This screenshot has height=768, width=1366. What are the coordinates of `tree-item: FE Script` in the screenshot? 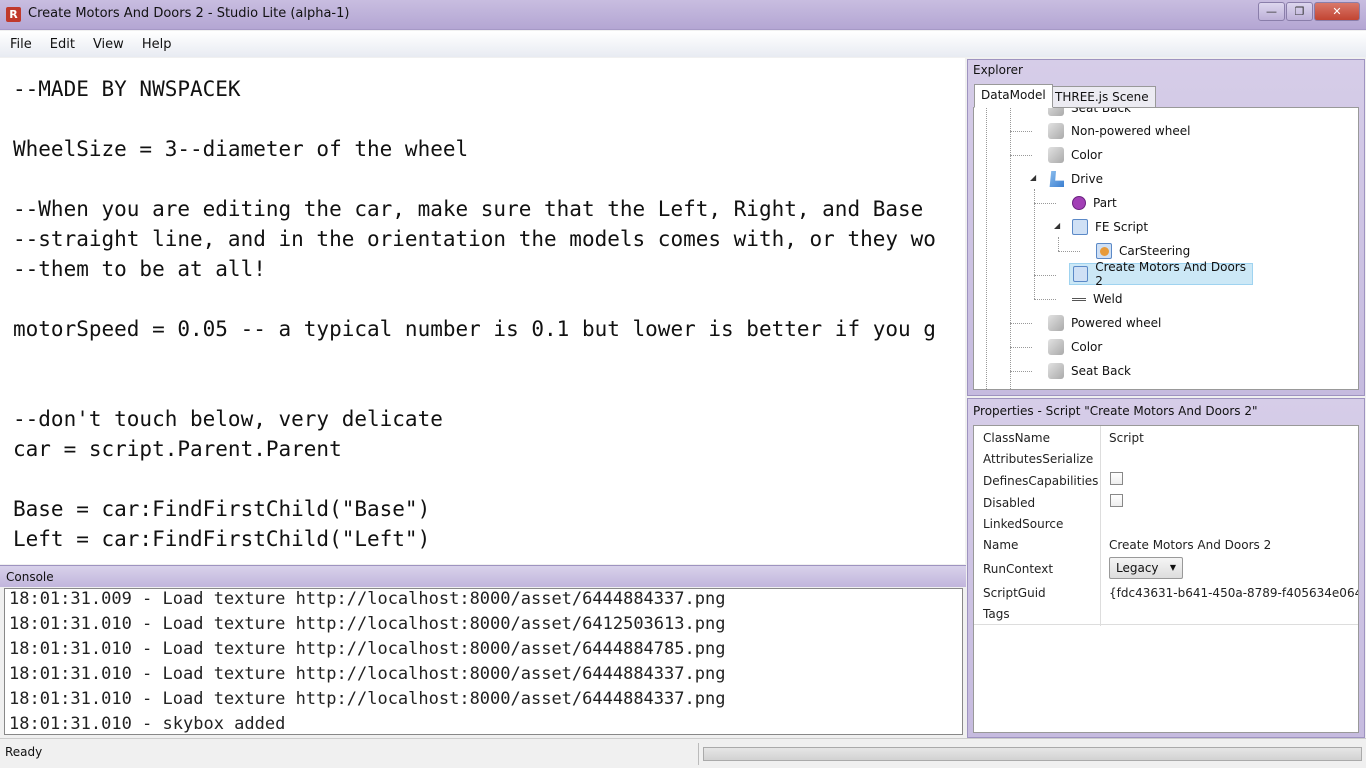 It's located at (1110, 227).